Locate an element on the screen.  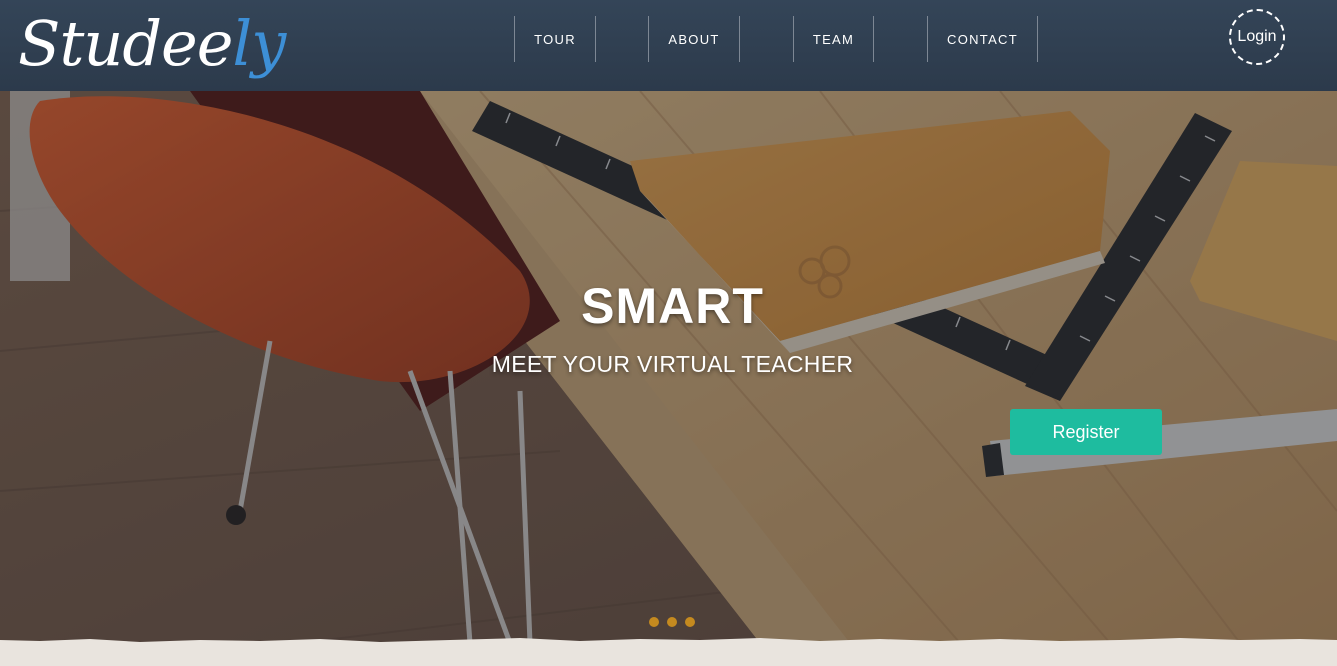
login-button: Login is located at coordinates (1257, 37).